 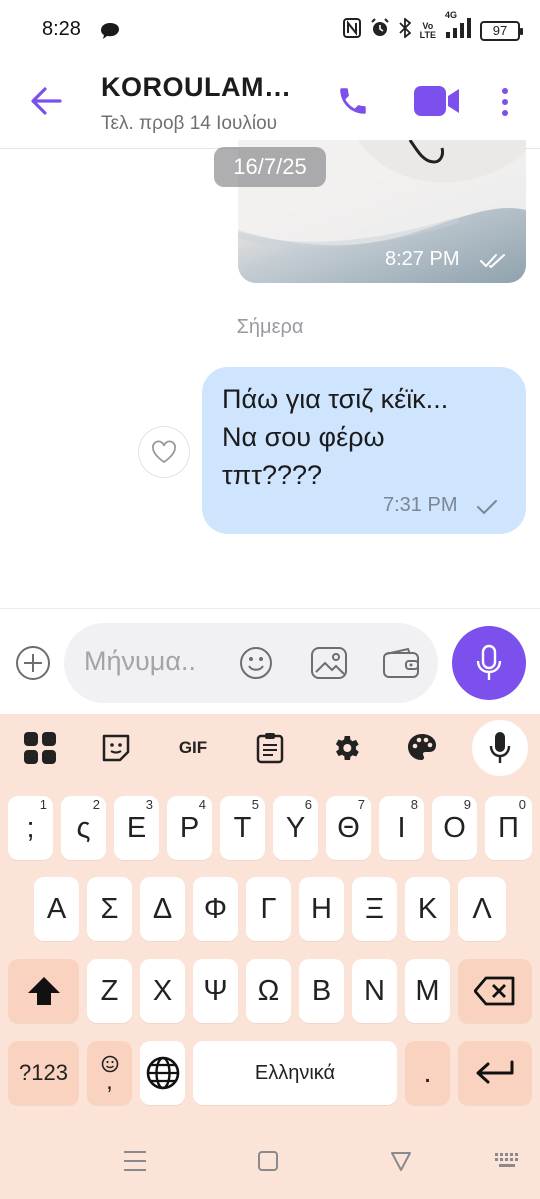 I want to click on message-line: τπτ????, so click(x=272, y=475).